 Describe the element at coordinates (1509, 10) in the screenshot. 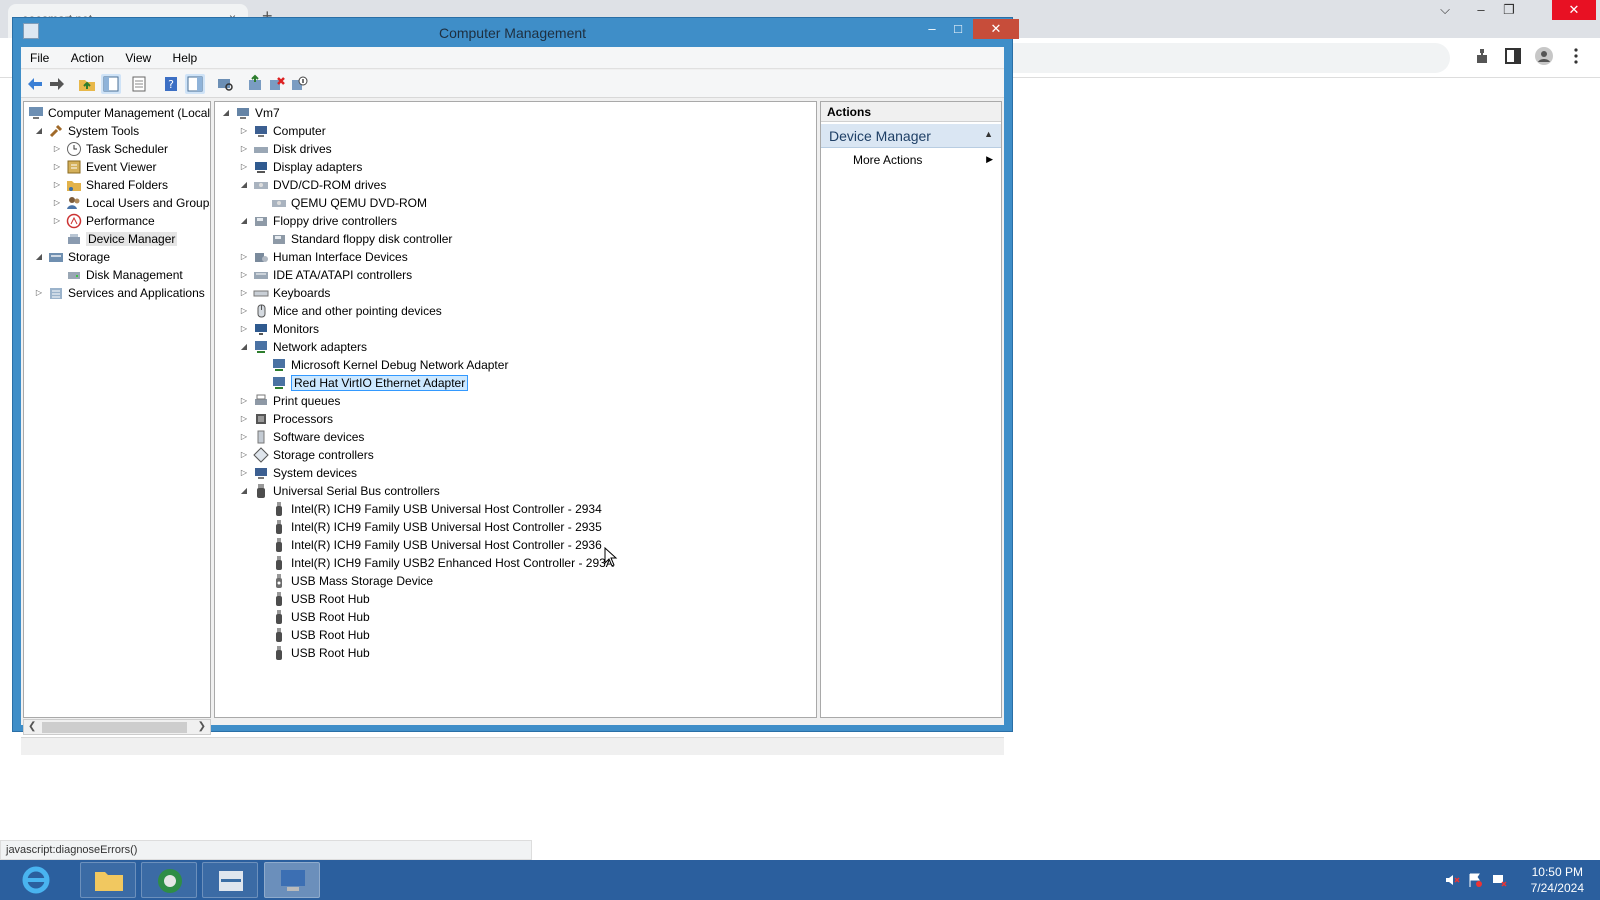

I see `browser-restore-button: ❐` at that location.